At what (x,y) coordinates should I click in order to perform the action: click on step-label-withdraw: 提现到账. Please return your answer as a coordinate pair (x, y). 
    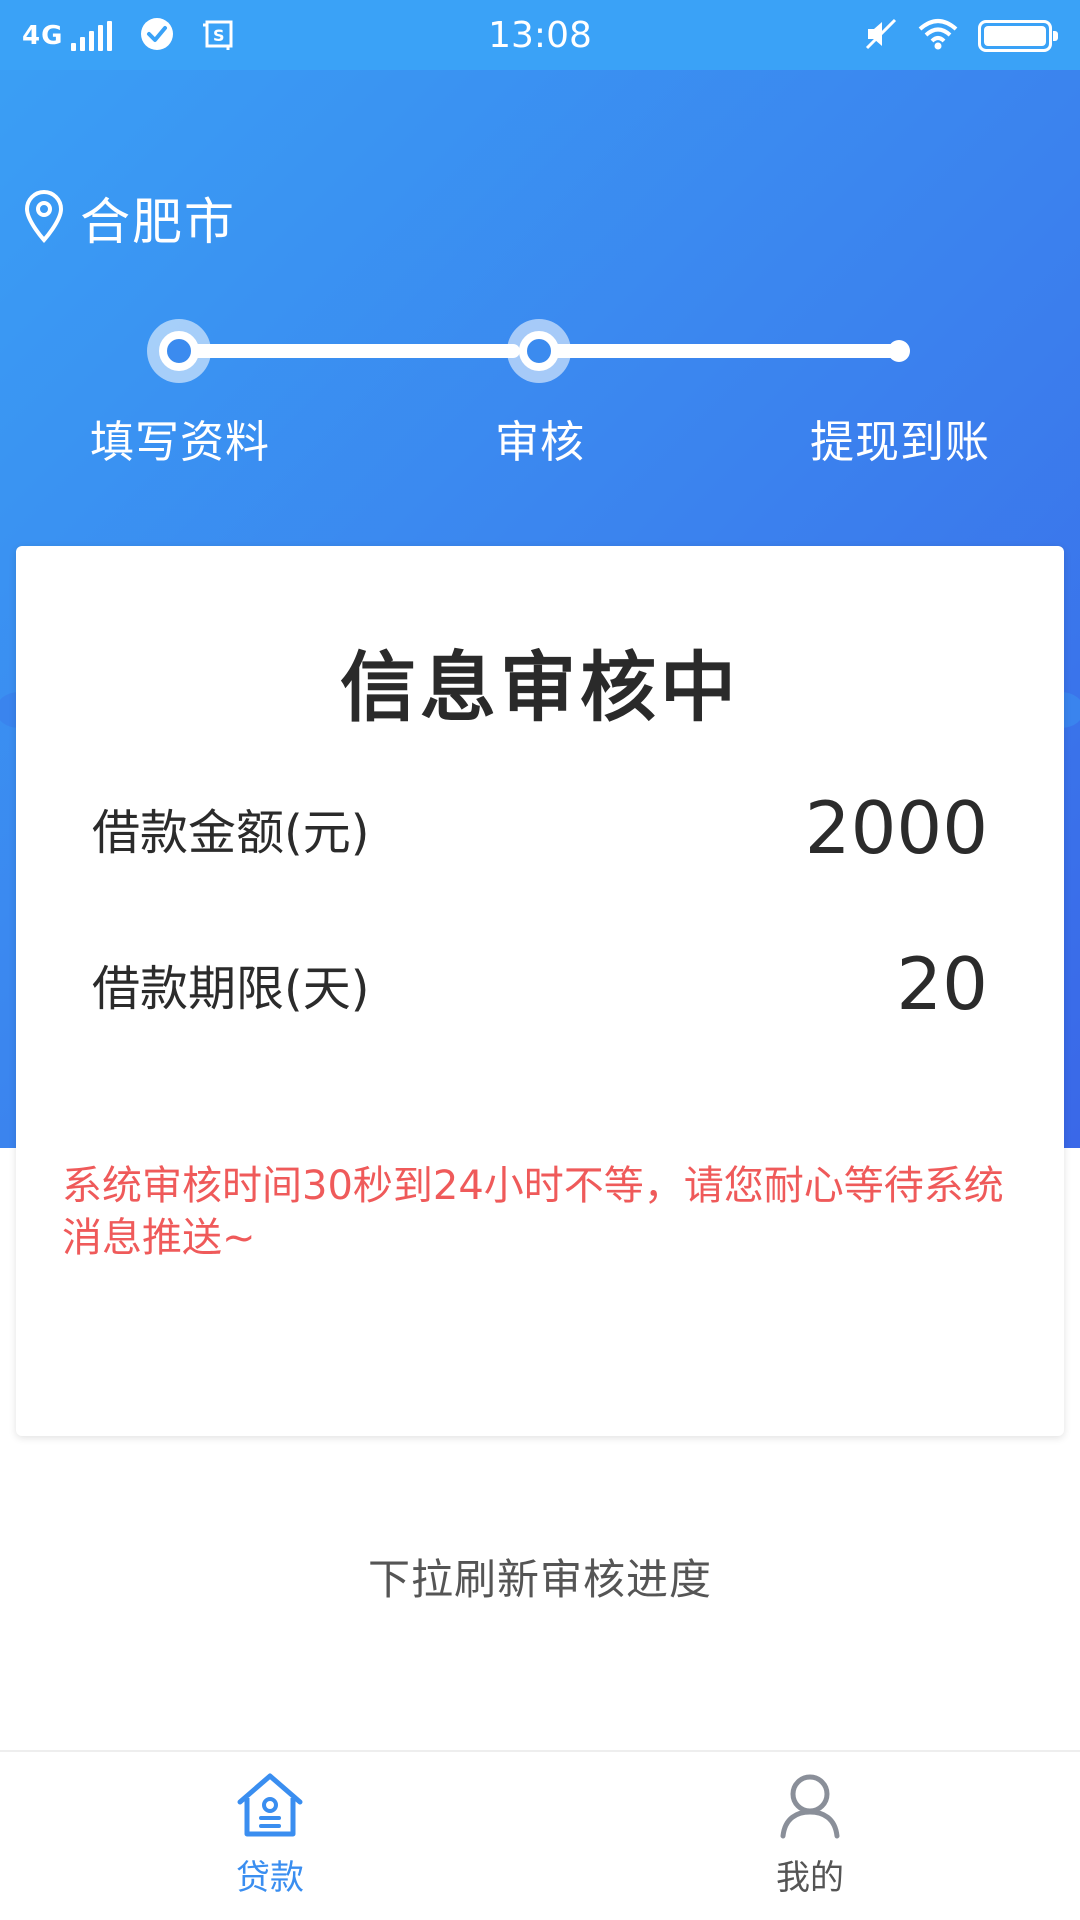
    Looking at the image, I should click on (900, 442).